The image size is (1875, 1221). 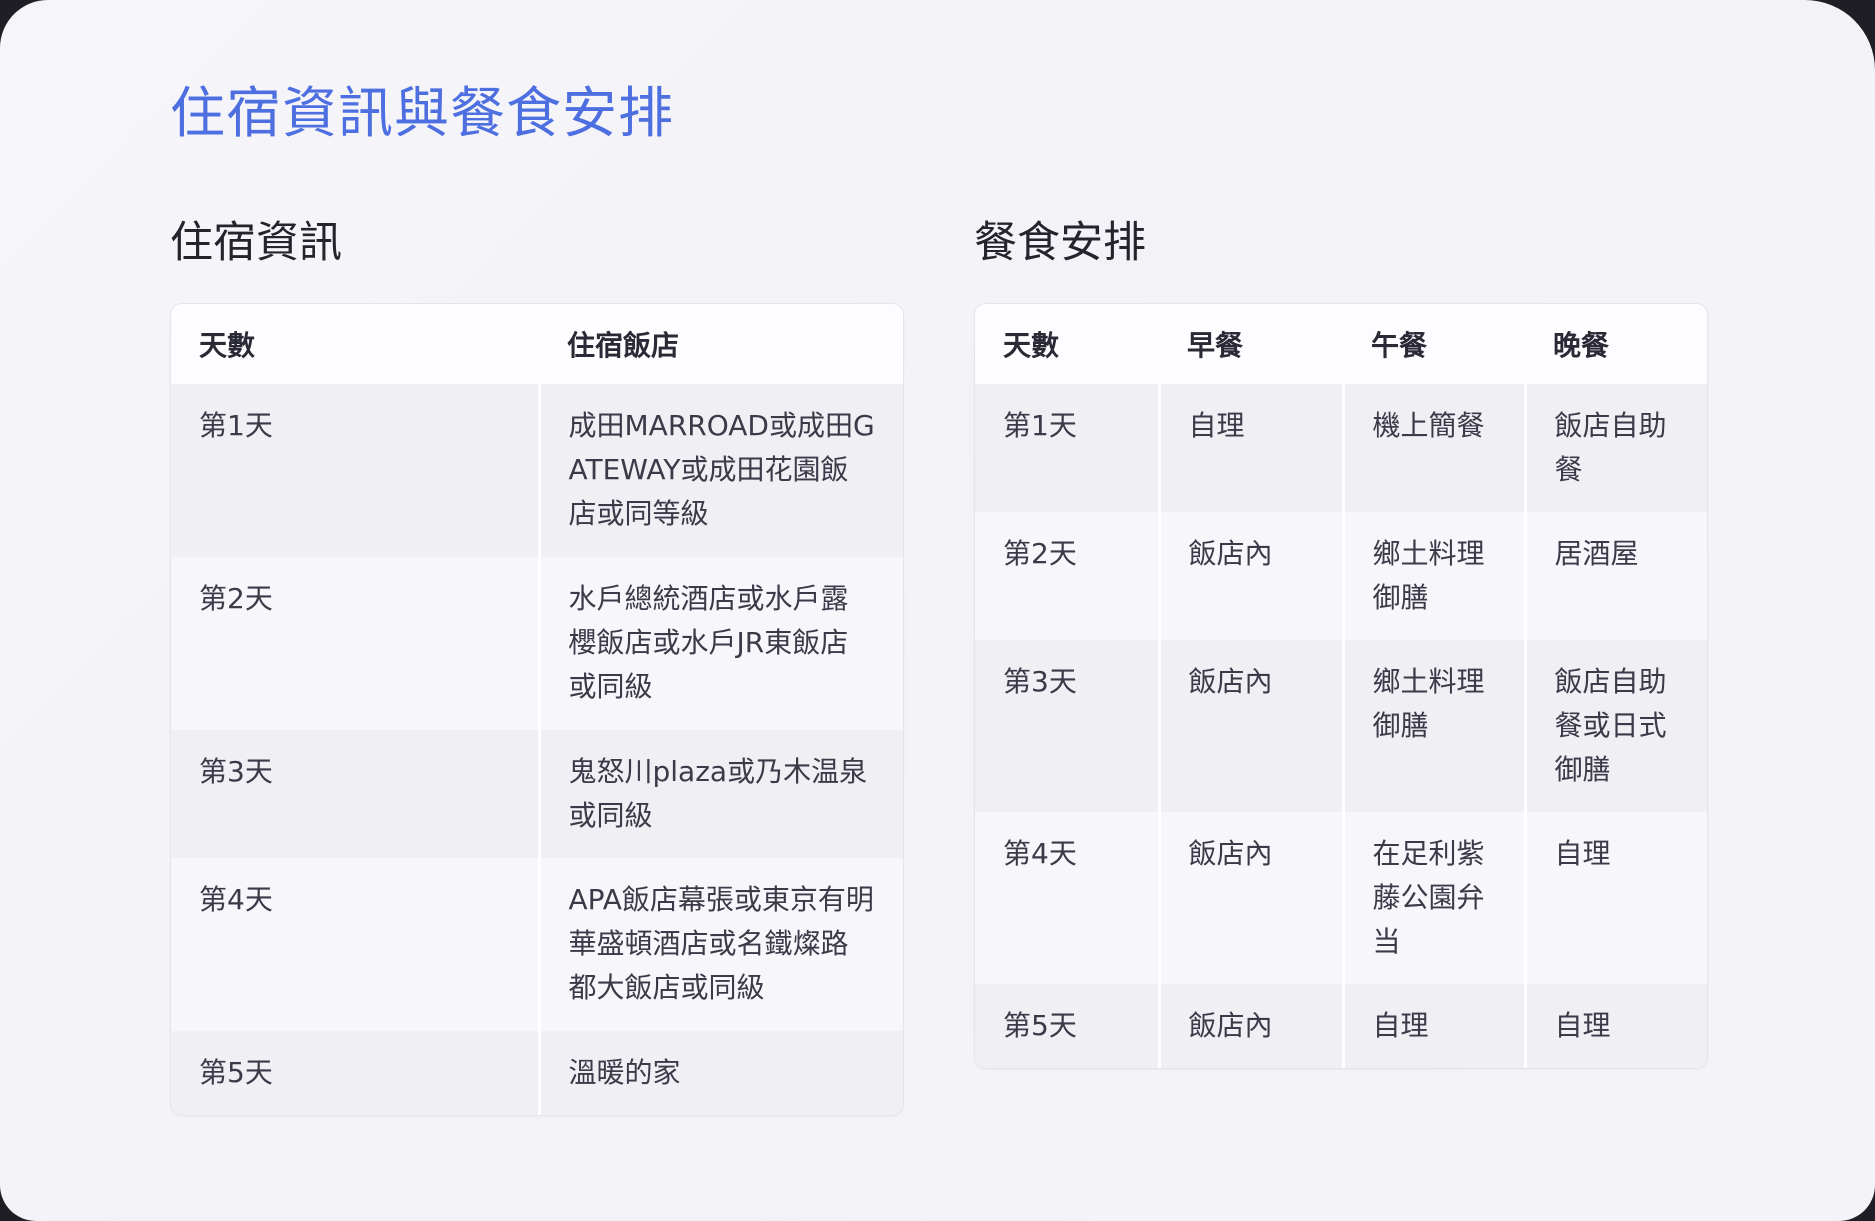 I want to click on hotel-cell: 鬼怒川plaza或乃木温泉或同級, so click(x=720, y=794).